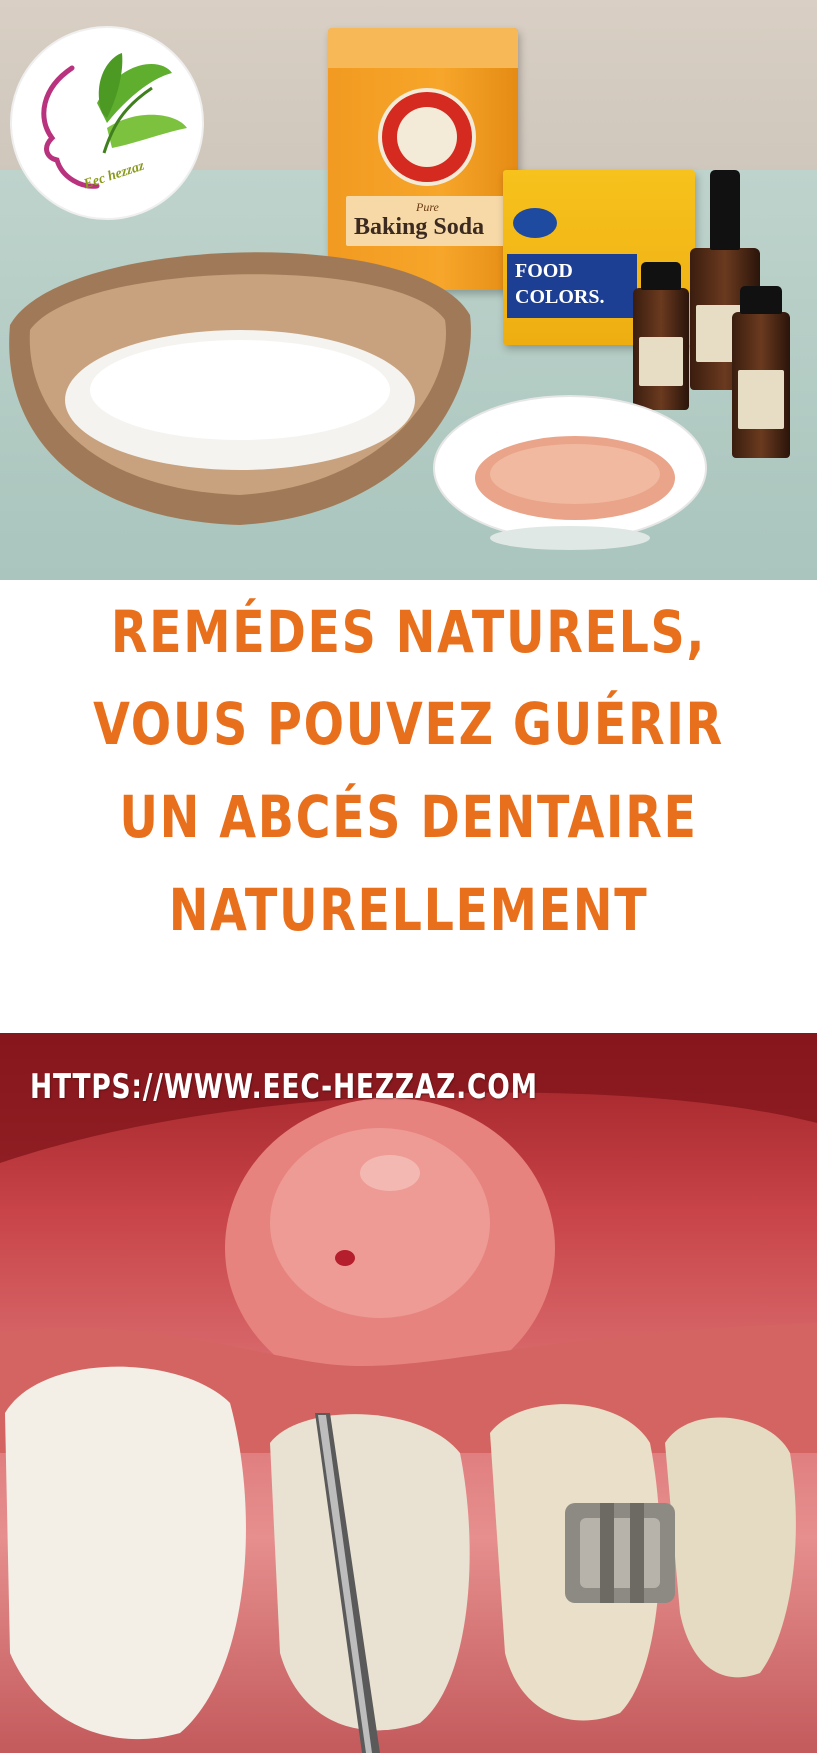  I want to click on title-line-4: NATURELLEMENT, so click(408, 910).